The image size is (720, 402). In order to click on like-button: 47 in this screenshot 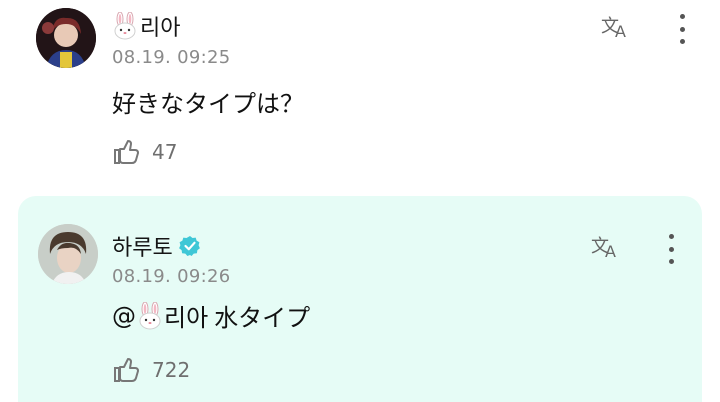, I will do `click(144, 152)`.